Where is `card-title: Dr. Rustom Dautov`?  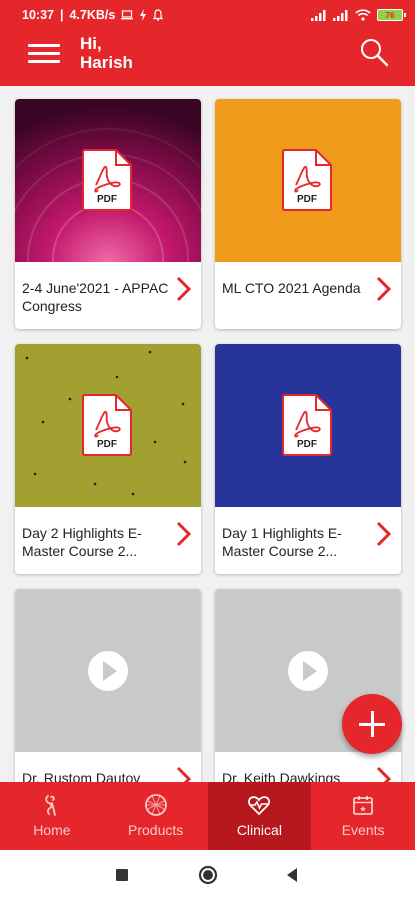
card-title: Dr. Rustom Dautov is located at coordinates (81, 776).